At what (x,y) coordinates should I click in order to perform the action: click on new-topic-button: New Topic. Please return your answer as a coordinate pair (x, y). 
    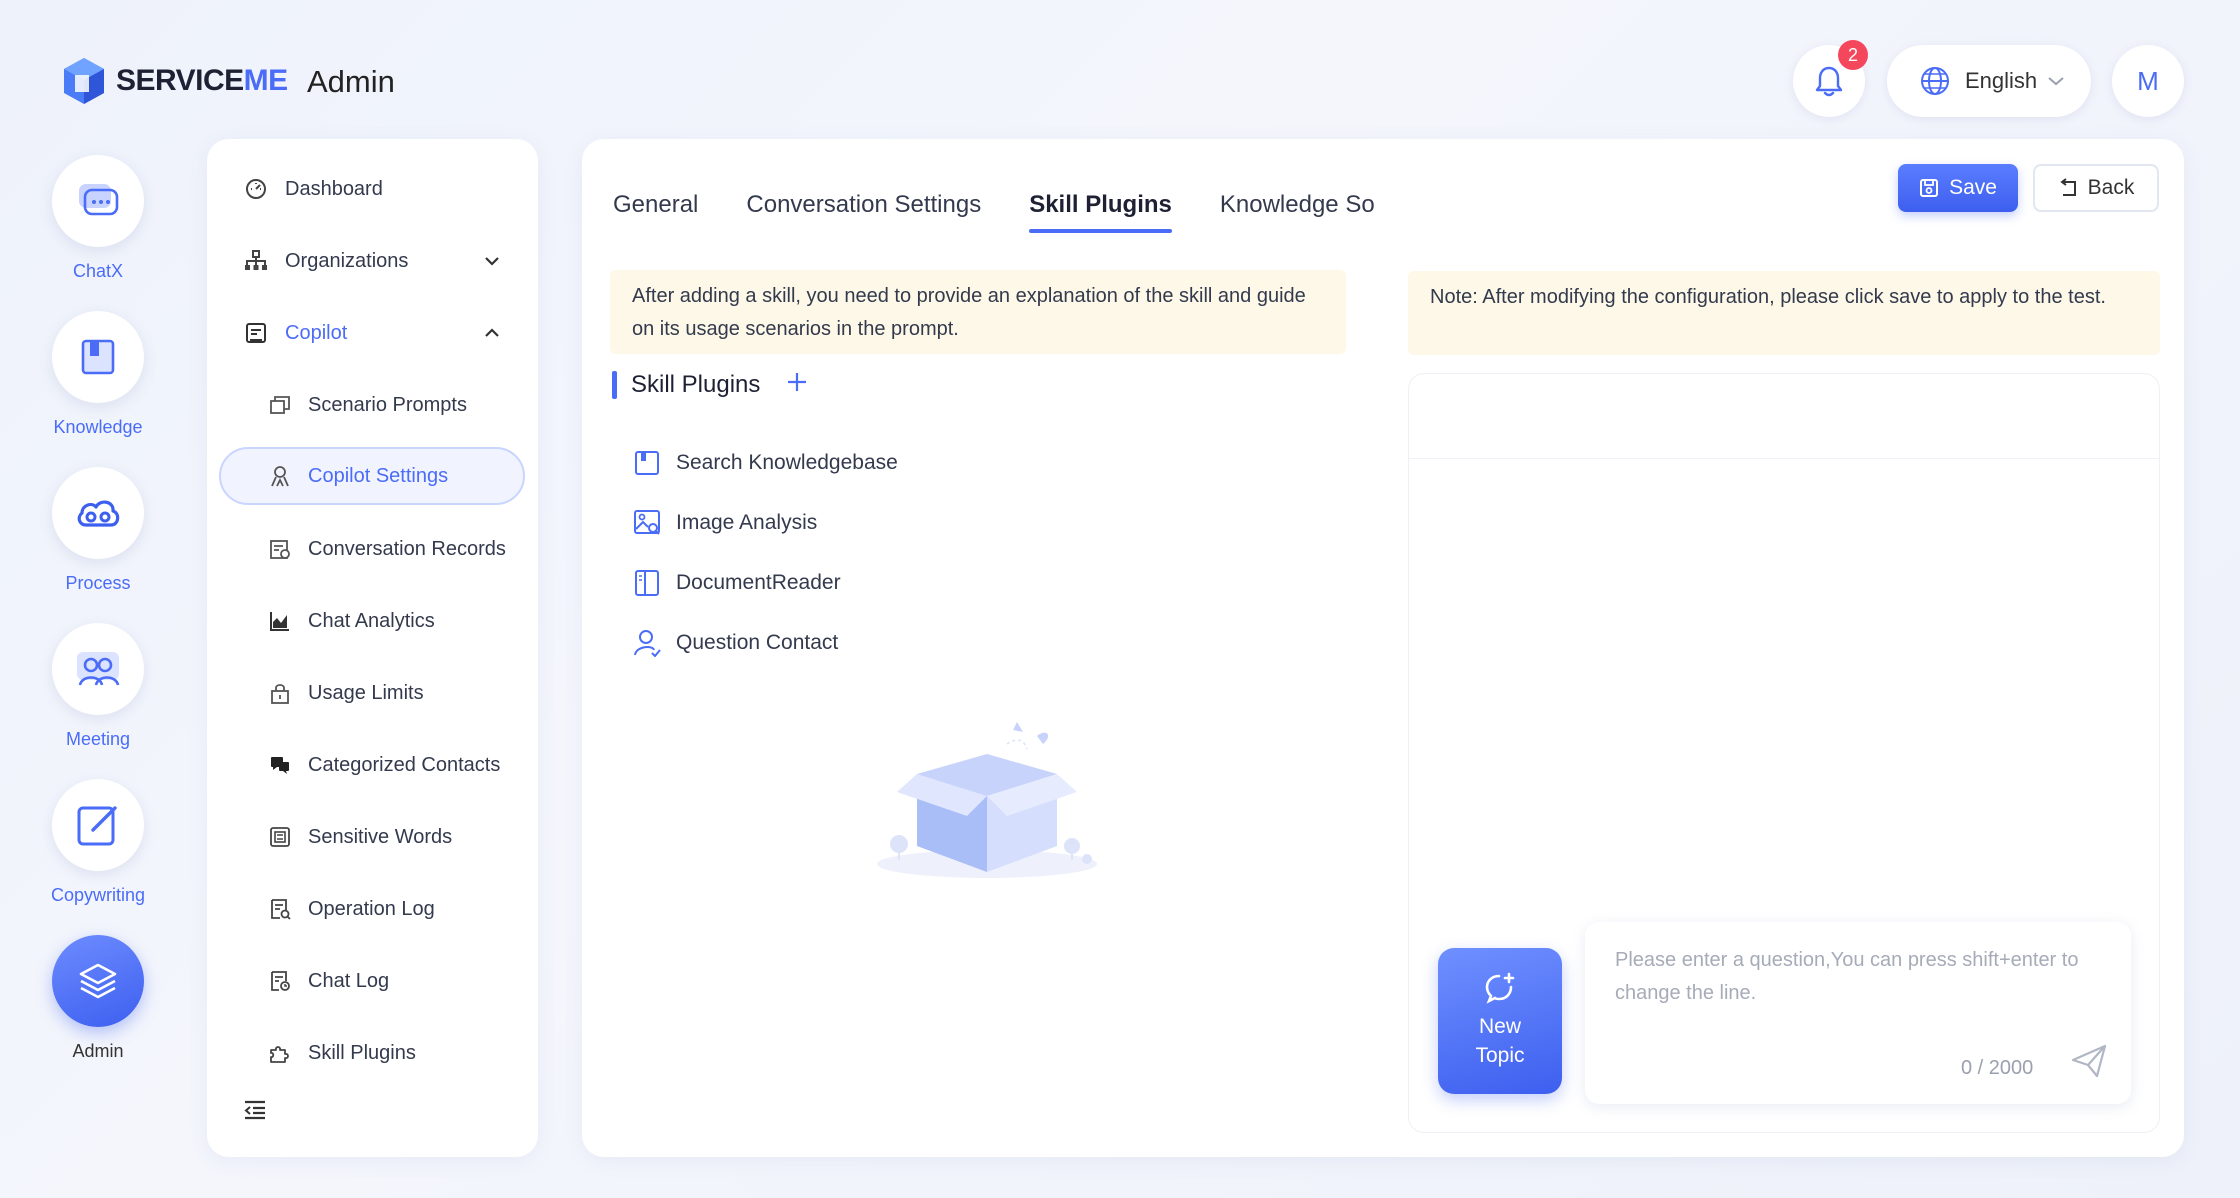
    Looking at the image, I should click on (1500, 1021).